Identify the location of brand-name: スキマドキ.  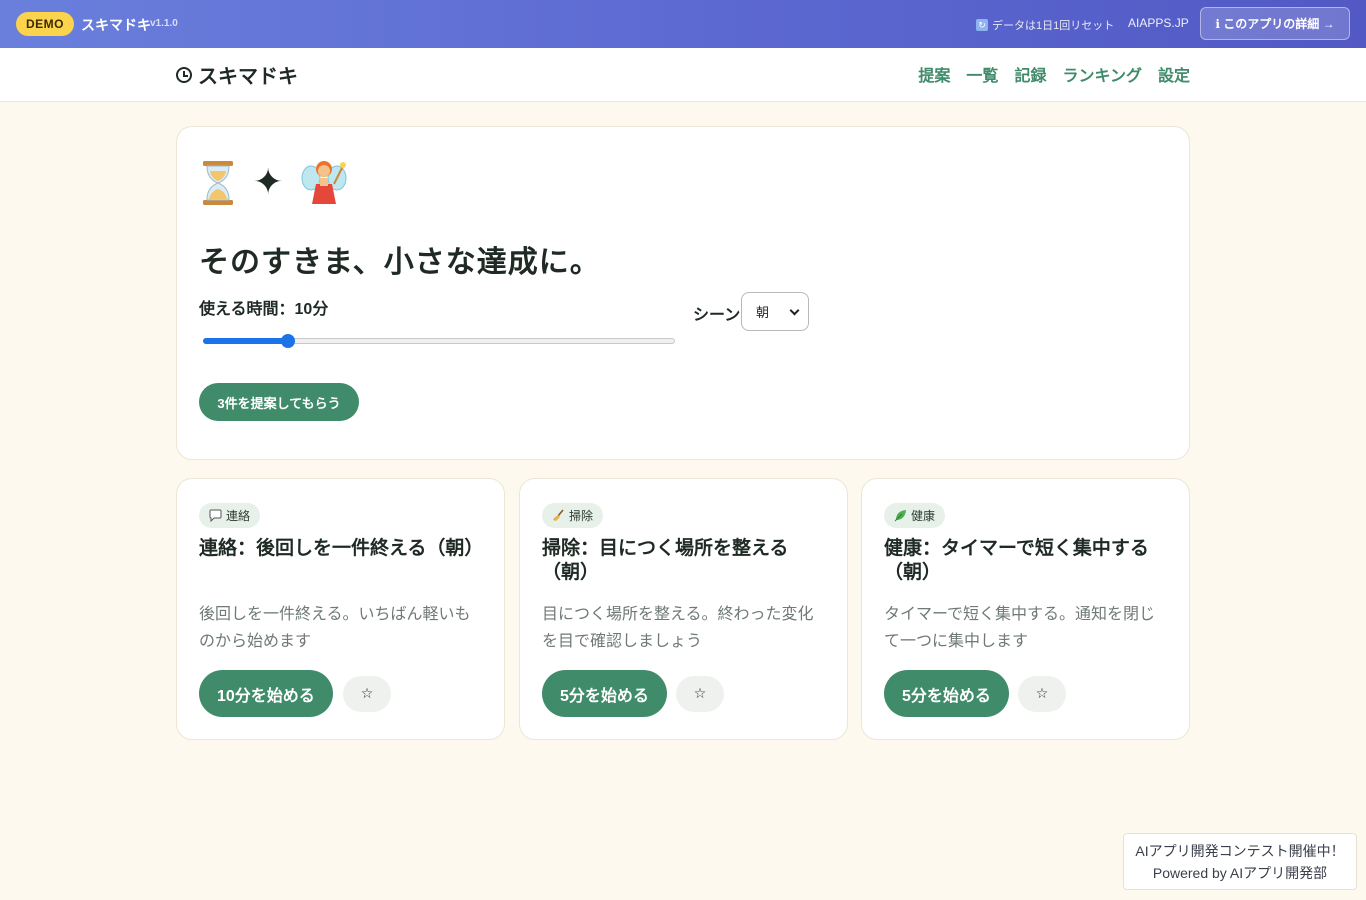
(248, 77).